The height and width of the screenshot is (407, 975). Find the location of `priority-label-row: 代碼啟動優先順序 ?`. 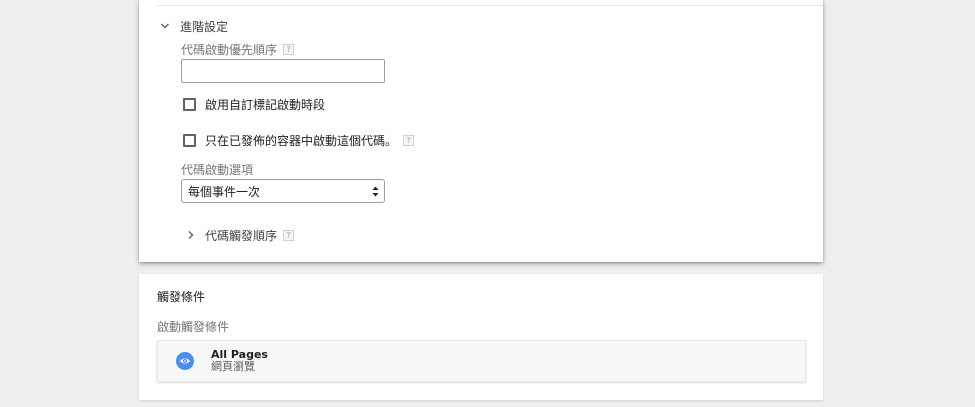

priority-label-row: 代碼啟動優先順序 ? is located at coordinates (238, 49).